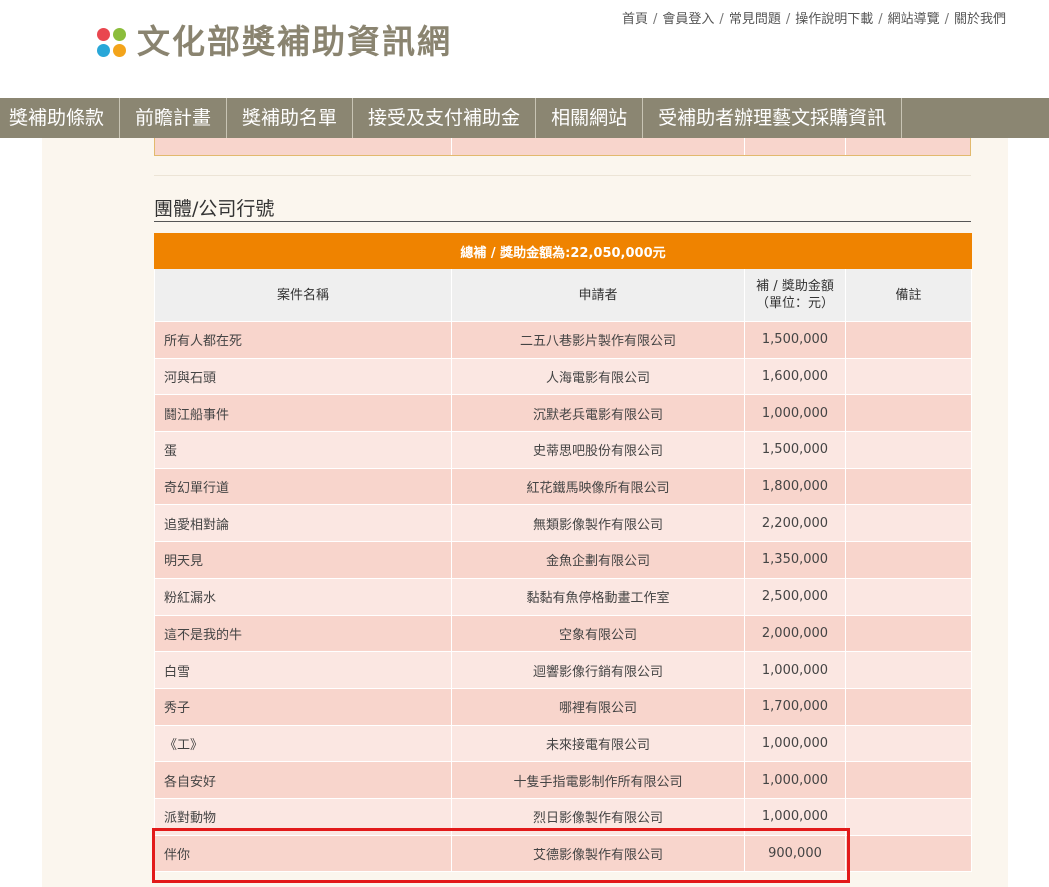  I want to click on column-header-note: 備註, so click(908, 295).